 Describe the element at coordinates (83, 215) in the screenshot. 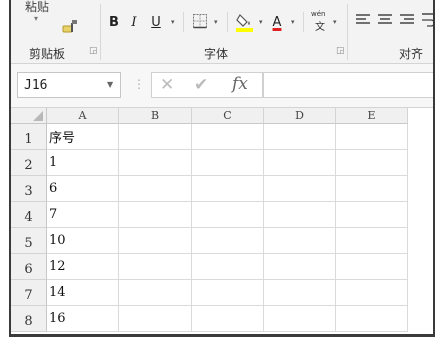

I see `cell-a4: 7` at that location.